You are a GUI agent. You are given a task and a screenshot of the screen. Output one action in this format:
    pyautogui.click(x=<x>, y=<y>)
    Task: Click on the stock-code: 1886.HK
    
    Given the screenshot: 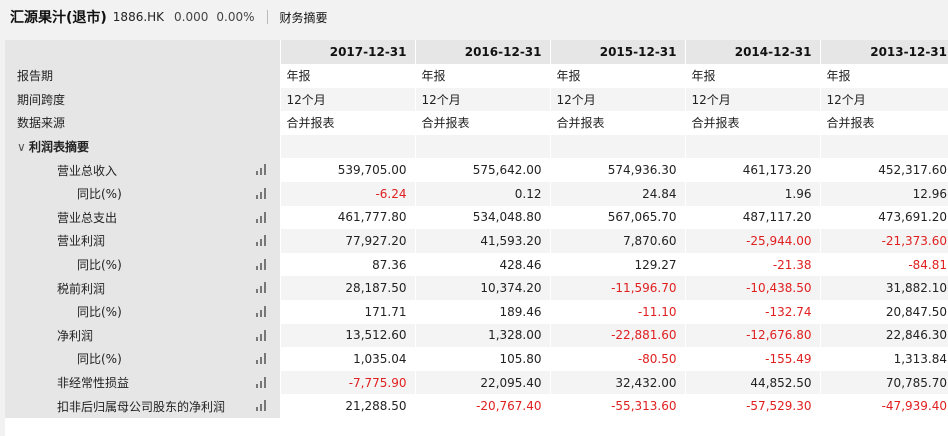 What is the action you would take?
    pyautogui.click(x=138, y=17)
    